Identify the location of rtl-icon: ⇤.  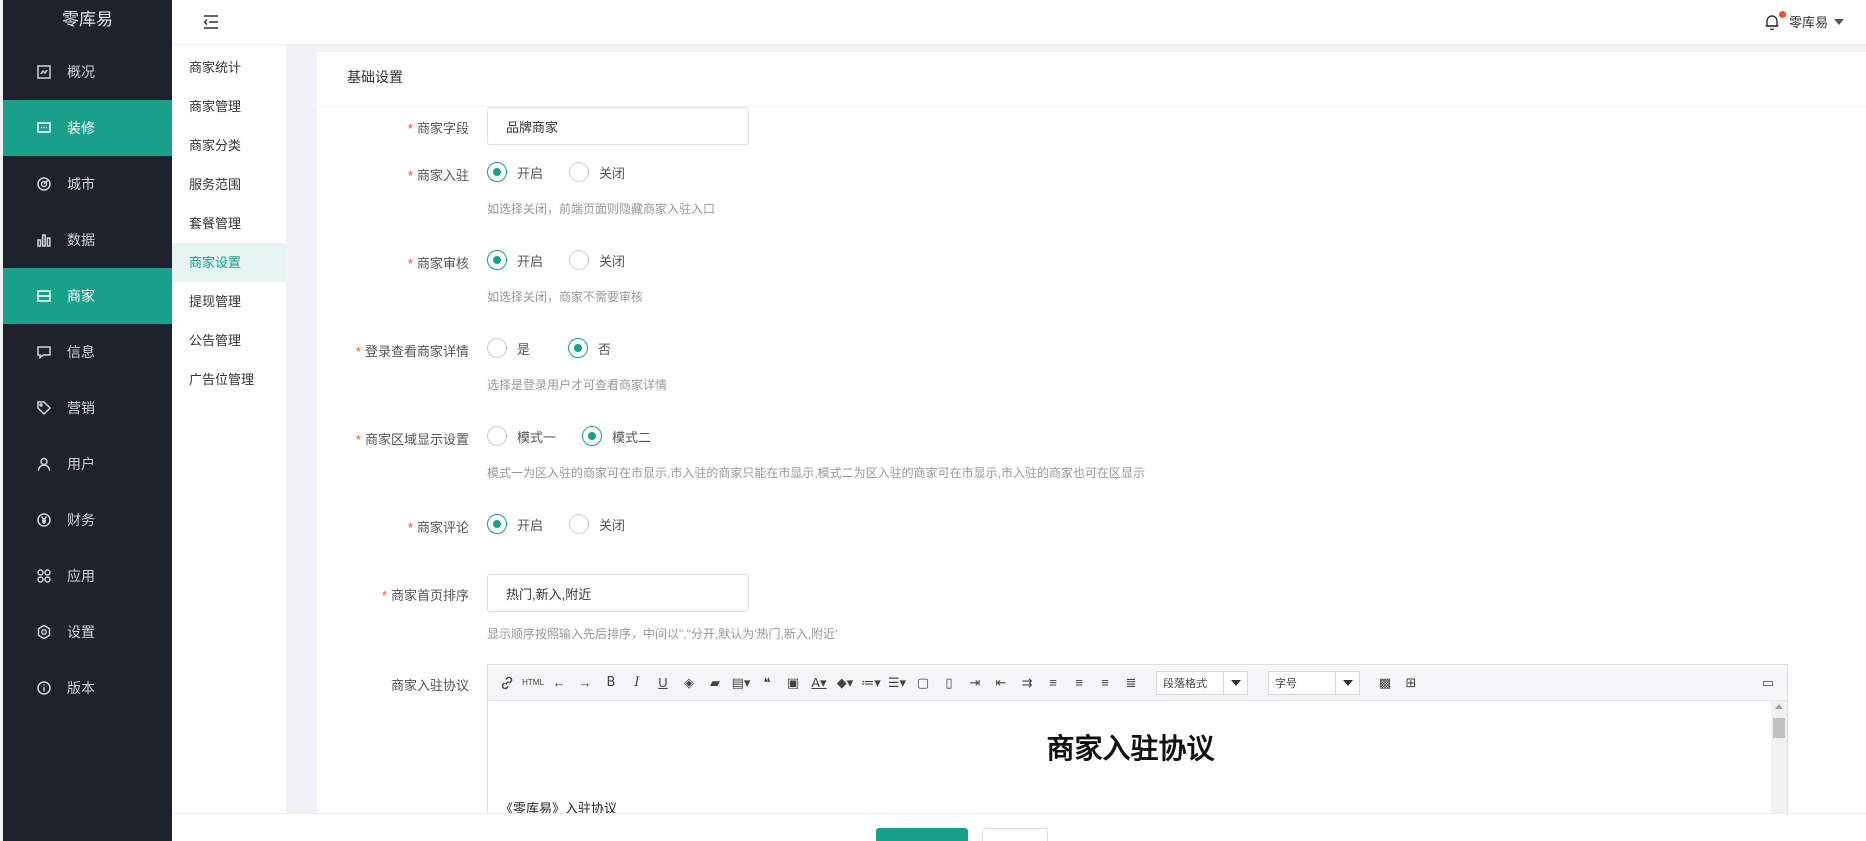
(1001, 683).